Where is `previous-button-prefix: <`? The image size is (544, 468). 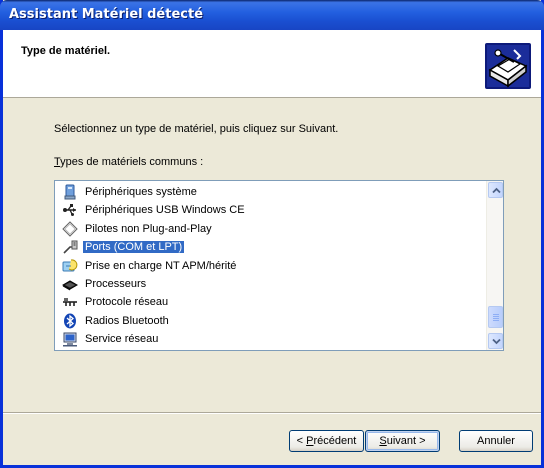
previous-button-prefix: < is located at coordinates (301, 441).